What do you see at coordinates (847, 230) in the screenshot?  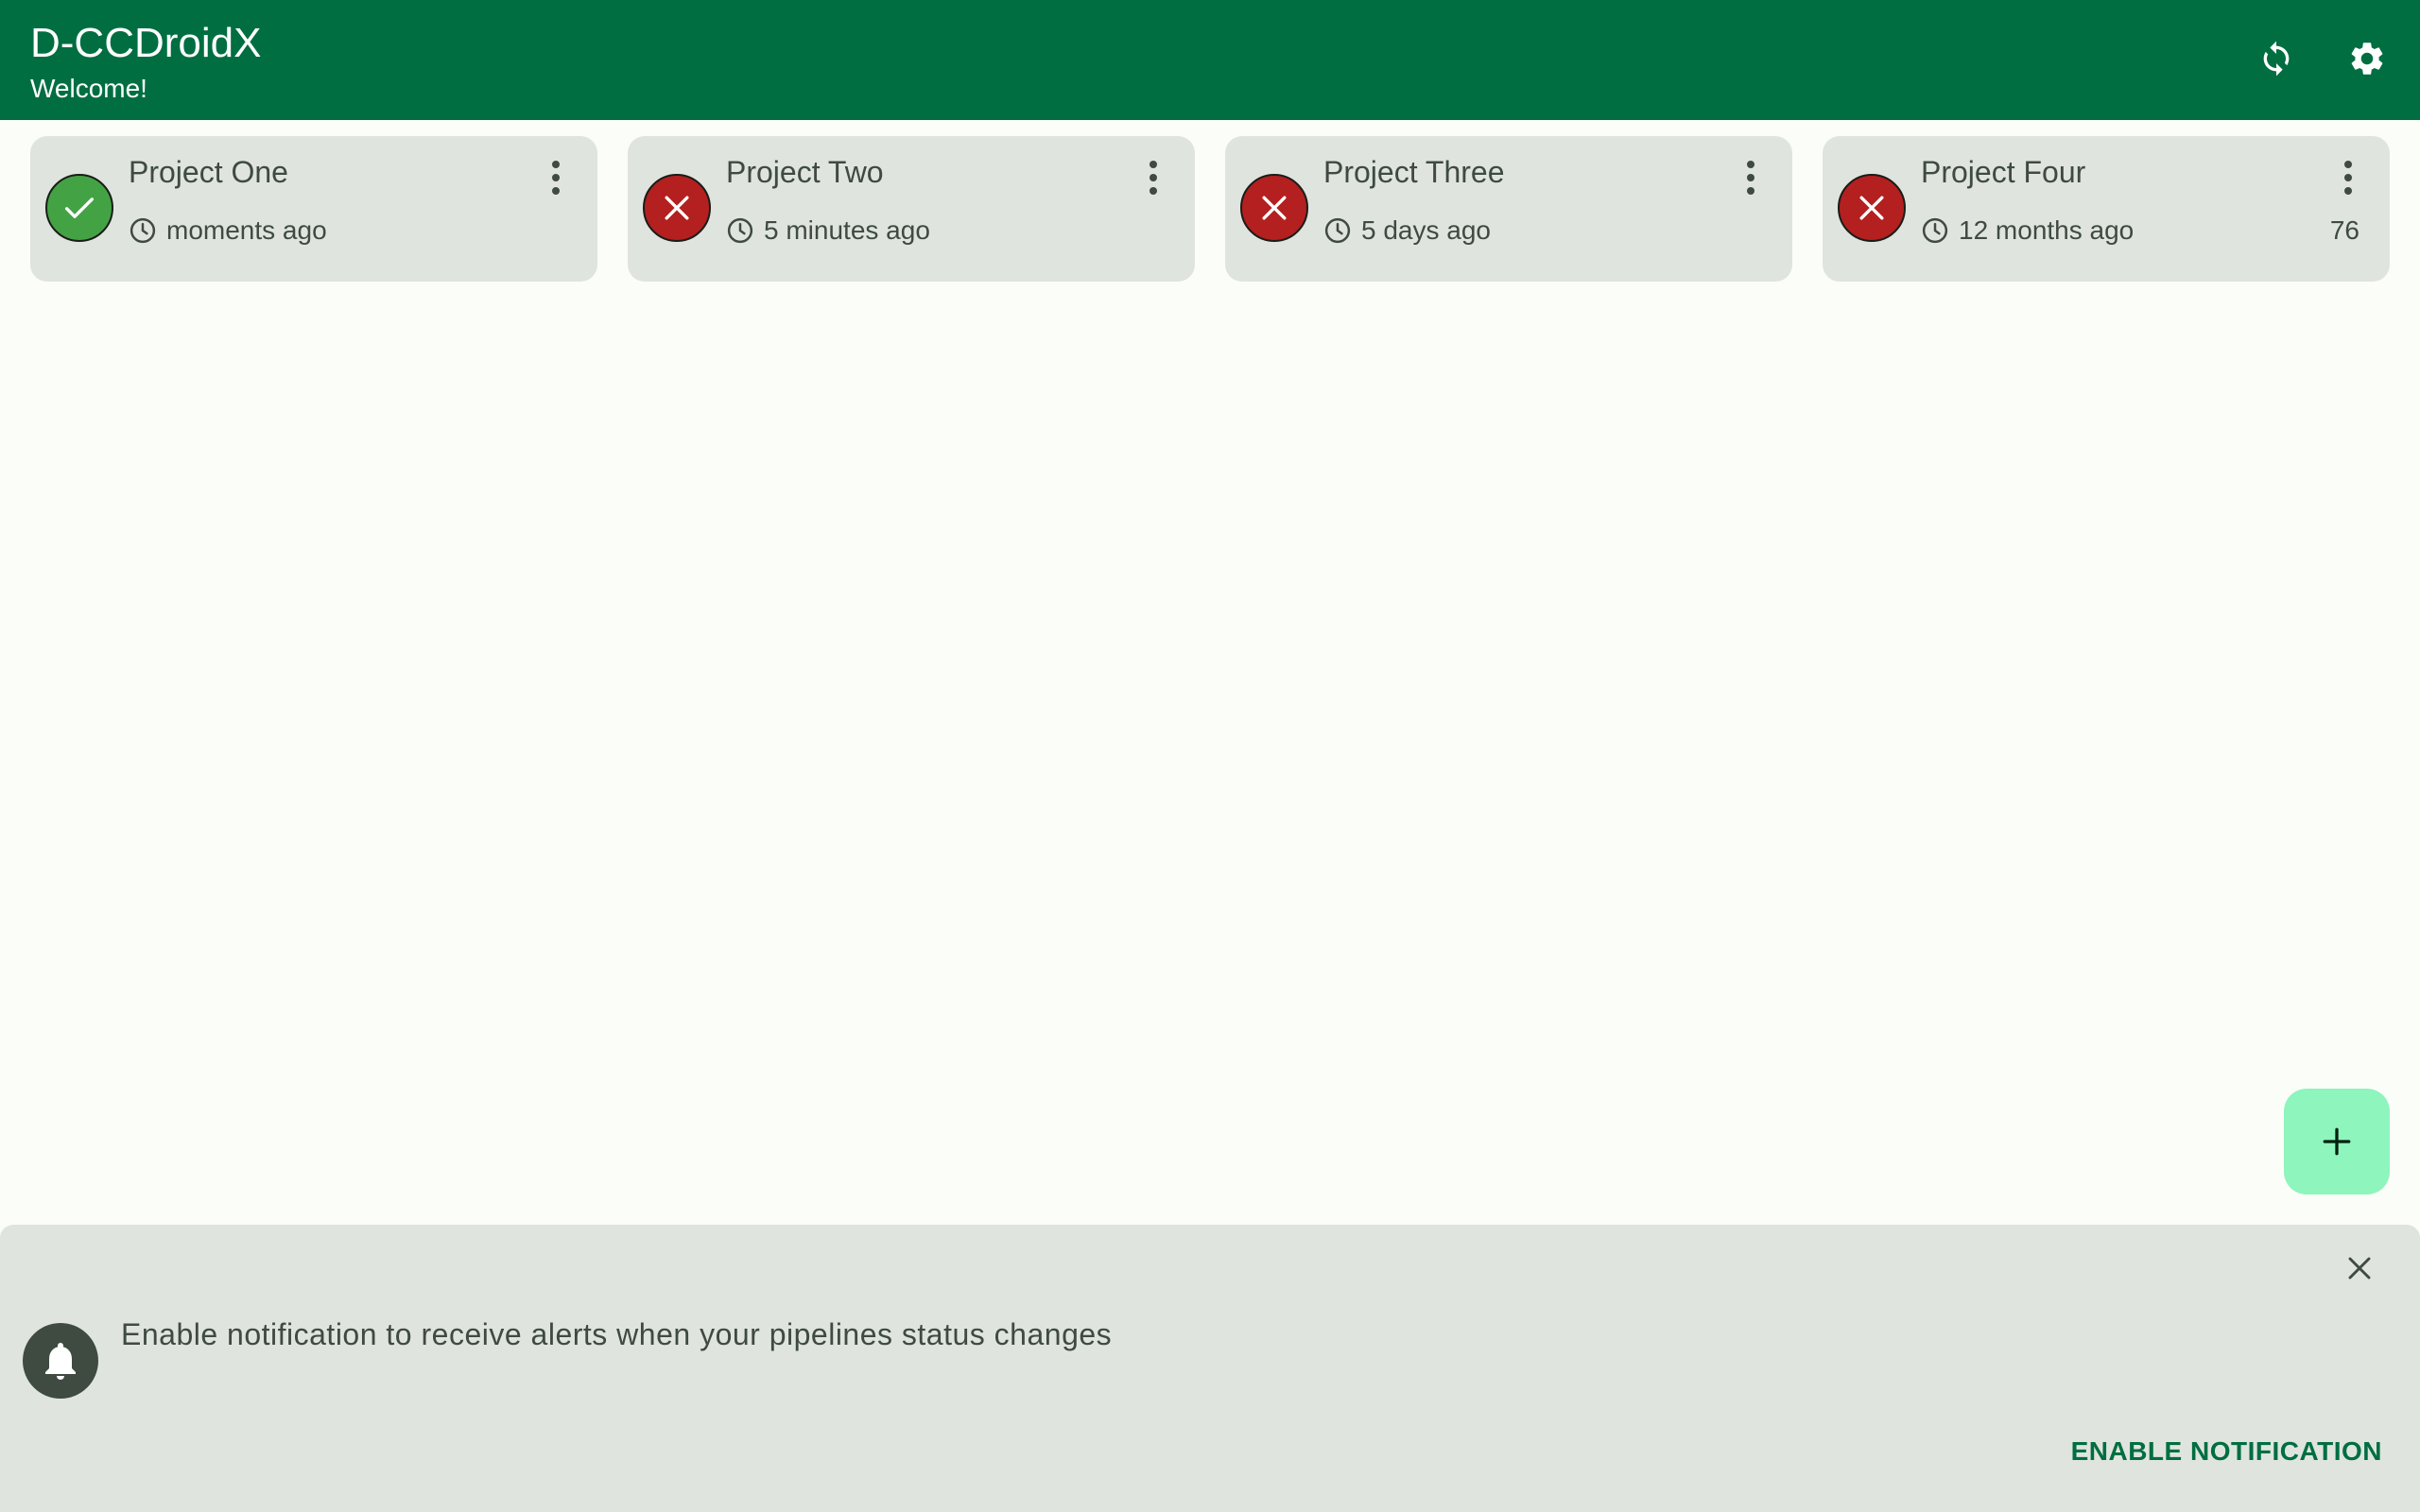 I see `project-time: 5 minutes ago` at bounding box center [847, 230].